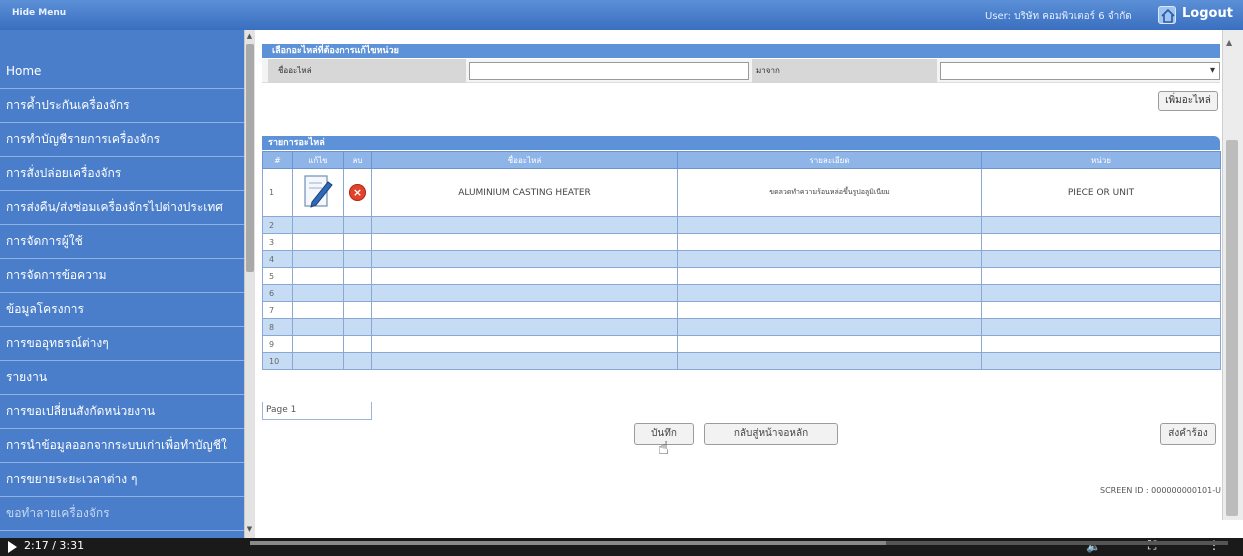 This screenshot has width=1243, height=556. What do you see at coordinates (122, 106) in the screenshot?
I see `sidebar-item-guarantee: การค้ำประกันเครื่องจักร` at bounding box center [122, 106].